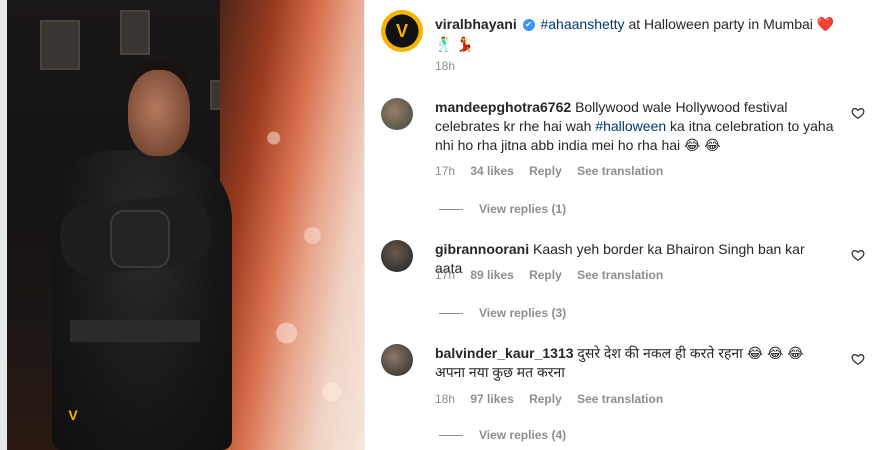  I want to click on commenter-username: balvinder_kaur_1313, so click(504, 353).